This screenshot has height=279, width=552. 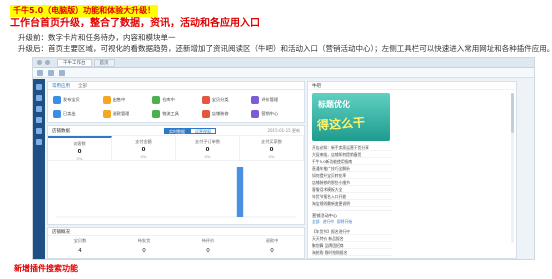 What do you see at coordinates (84, 11) in the screenshot?
I see `doc-title: 千牛5.0（电脑版）功能和体验大升级！` at bounding box center [84, 11].